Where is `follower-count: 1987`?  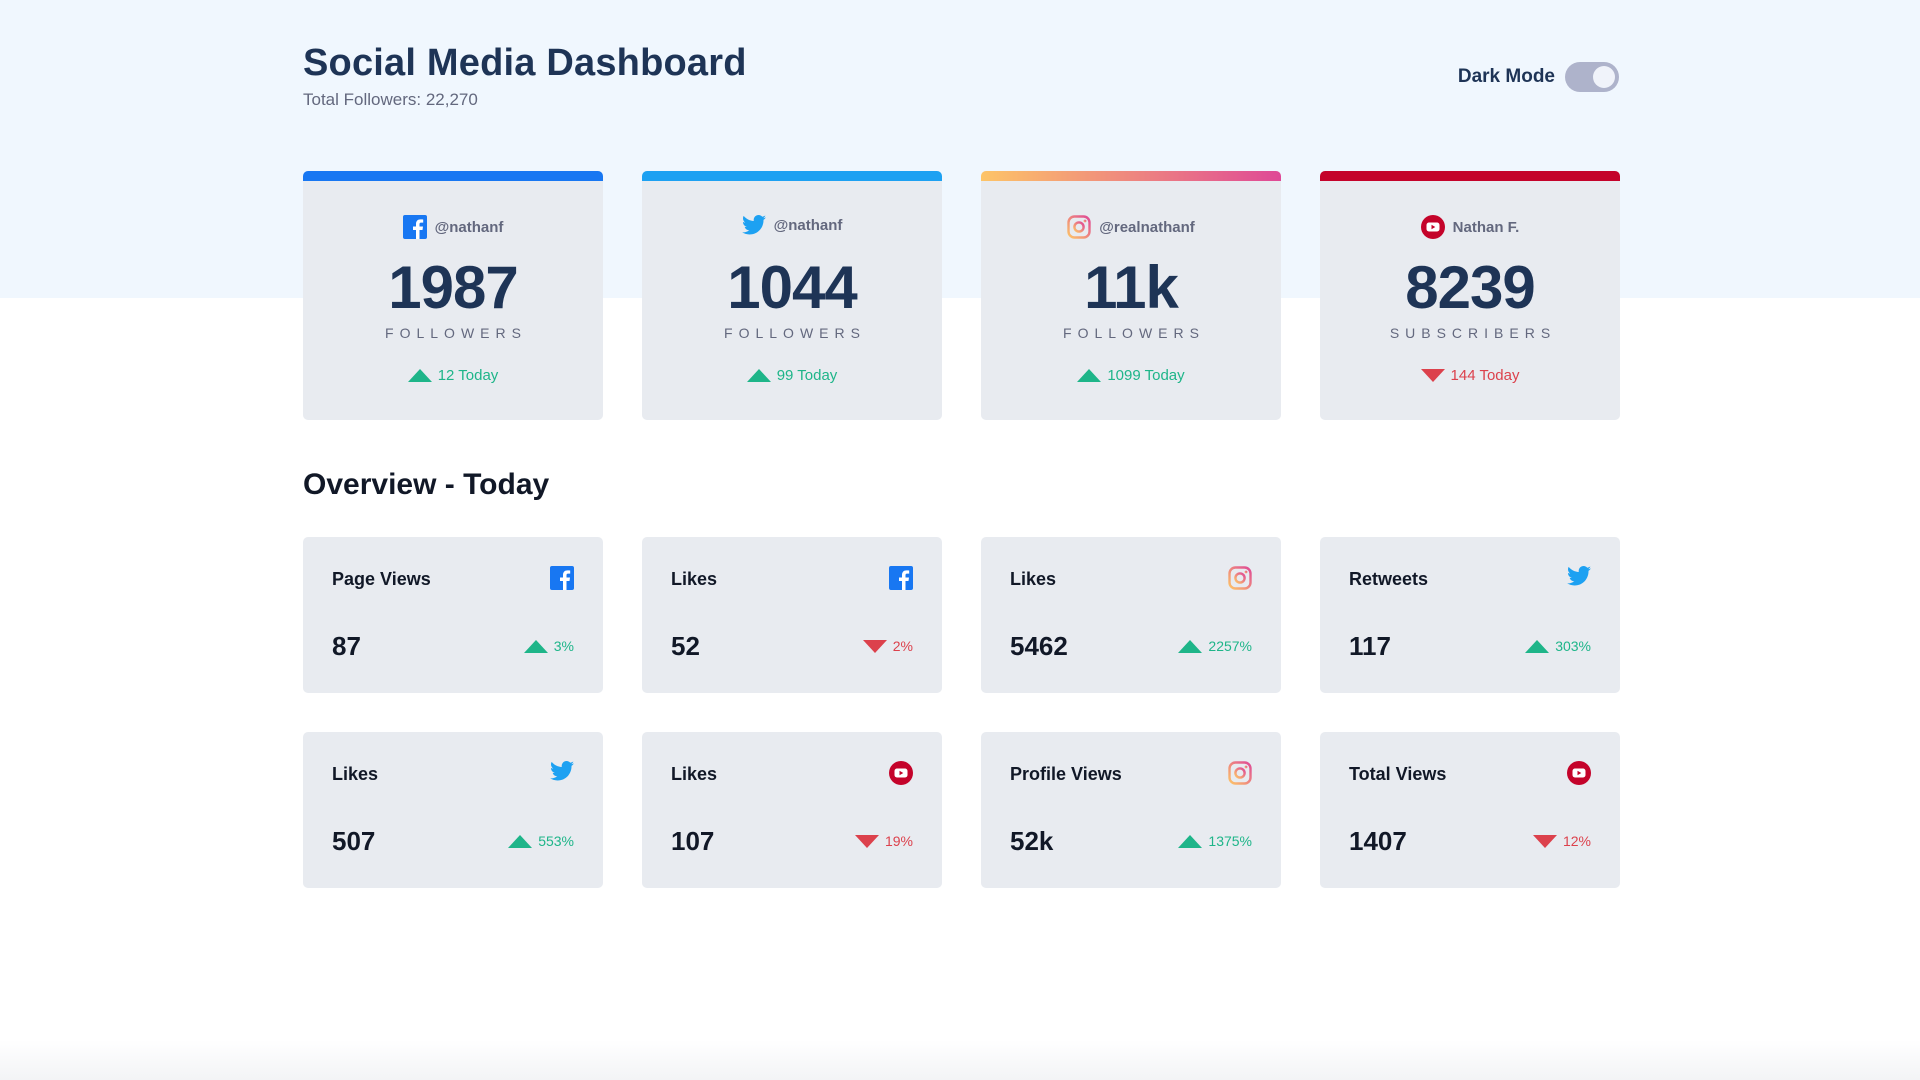 follower-count: 1987 is located at coordinates (453, 287).